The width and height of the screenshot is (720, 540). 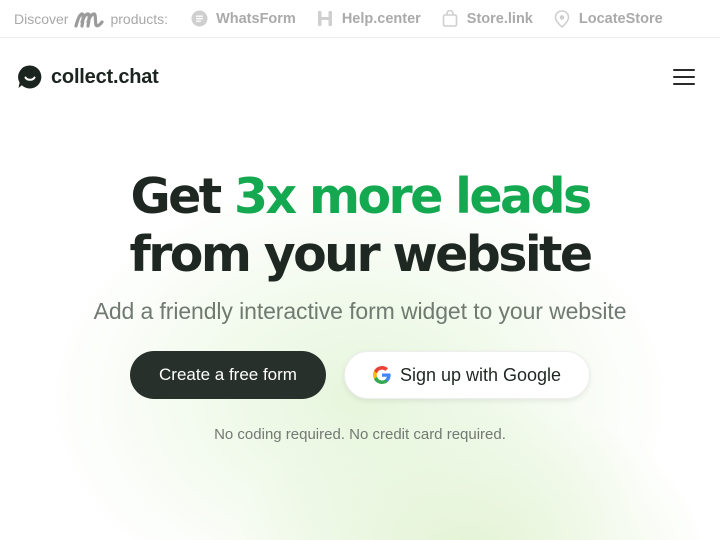 I want to click on main-nav: collect.chat, so click(x=360, y=77).